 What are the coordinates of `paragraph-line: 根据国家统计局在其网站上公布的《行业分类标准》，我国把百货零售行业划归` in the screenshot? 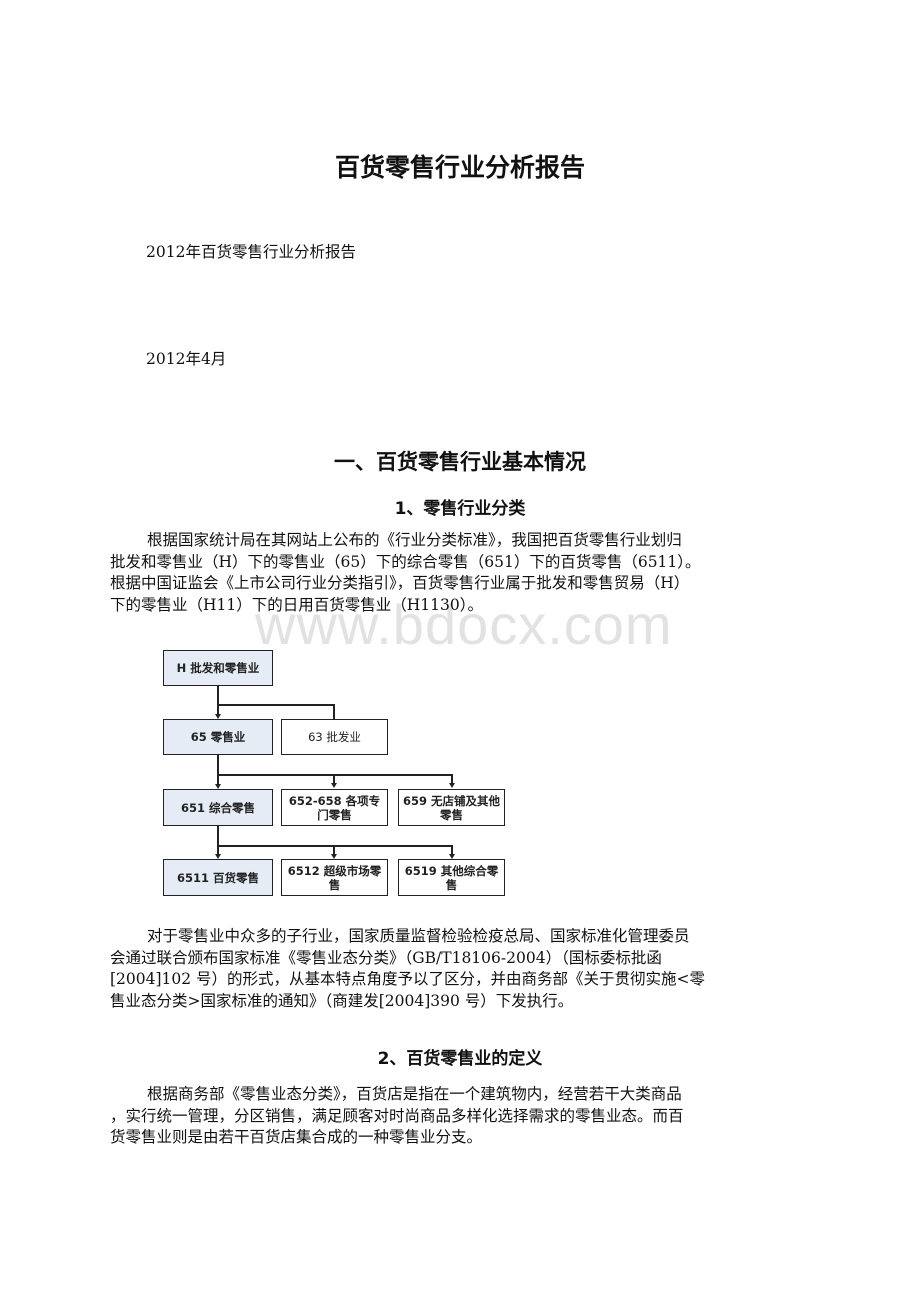 It's located at (414, 540).